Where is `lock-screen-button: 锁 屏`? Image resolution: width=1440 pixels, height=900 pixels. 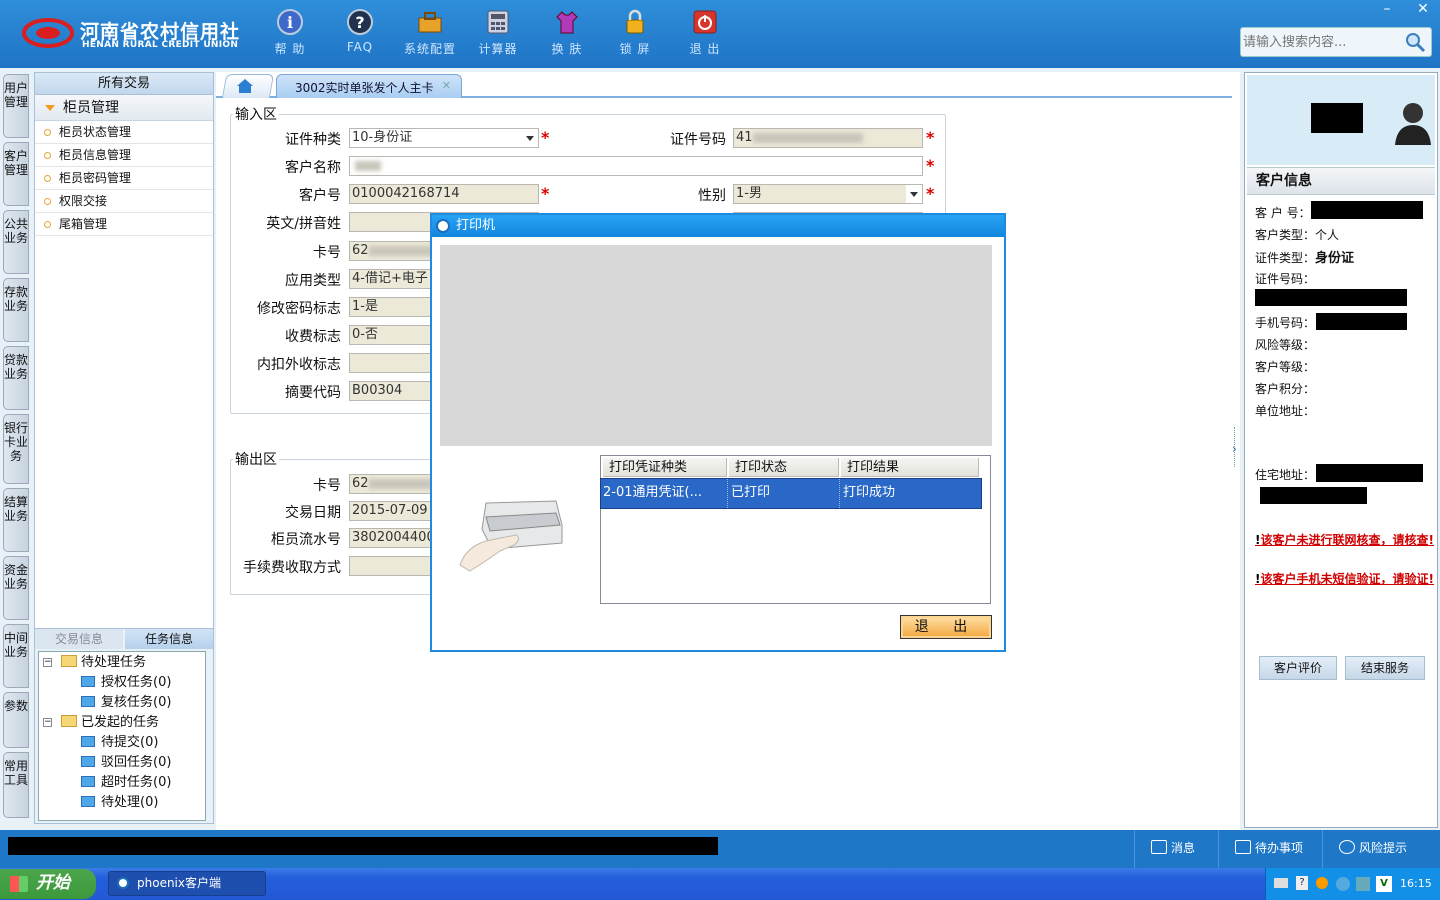
lock-screen-button: 锁 屏 is located at coordinates (635, 32).